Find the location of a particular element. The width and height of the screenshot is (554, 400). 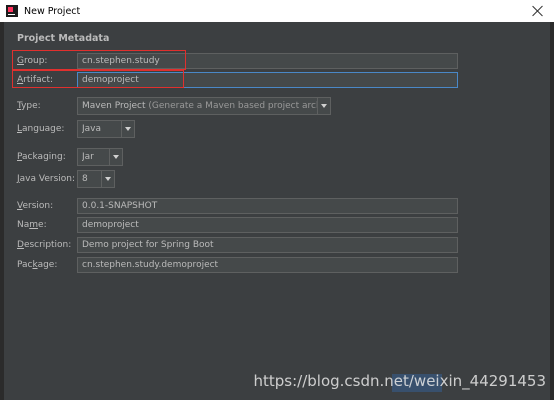

type-label-text: ype: is located at coordinates (31, 106).